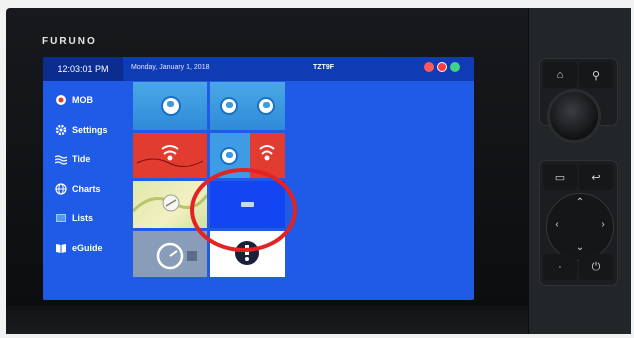 The width and height of the screenshot is (634, 338). I want to click on chevron-right-icon: ›, so click(603, 224).